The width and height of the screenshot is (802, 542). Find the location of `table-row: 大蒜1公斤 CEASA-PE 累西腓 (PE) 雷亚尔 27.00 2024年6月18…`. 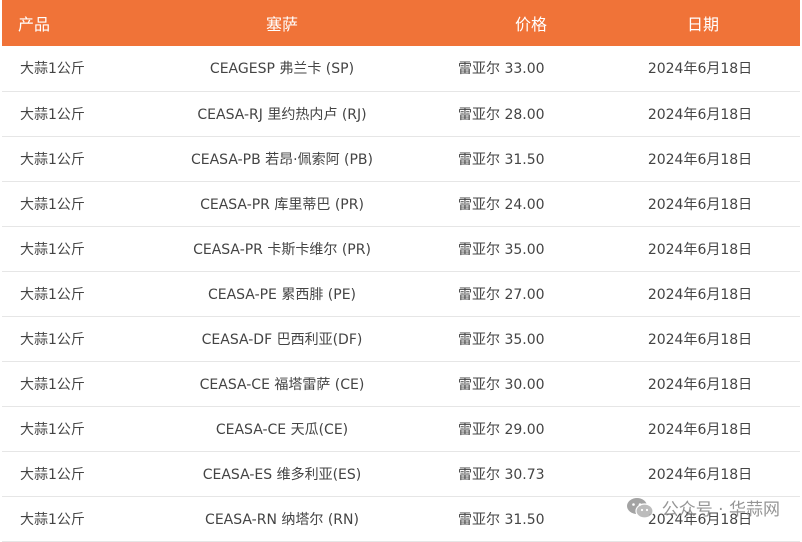

table-row: 大蒜1公斤 CEASA-PE 累西腓 (PE) 雷亚尔 27.00 2024年6月18… is located at coordinates (401, 293).